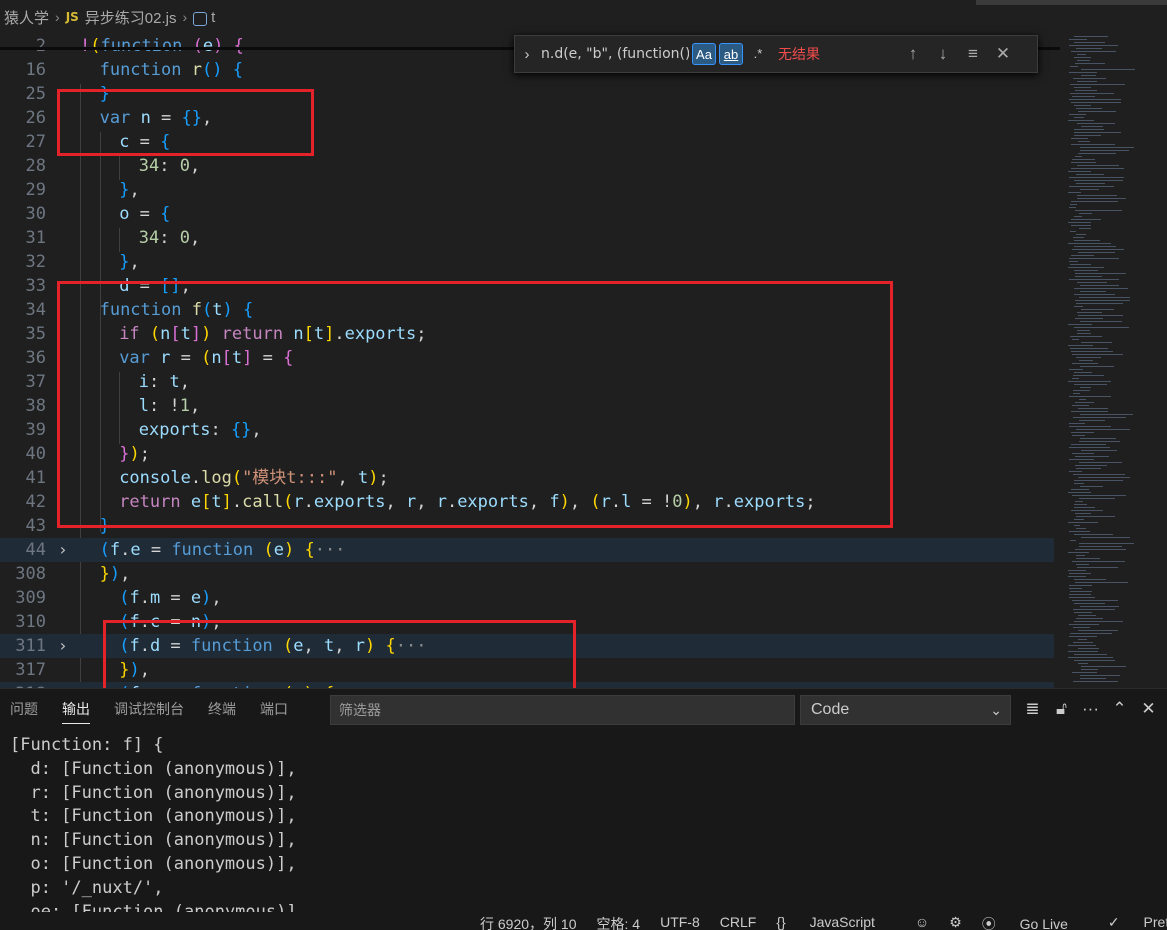 Image resolution: width=1167 pixels, height=930 pixels. I want to click on close-icon: ✕, so click(1003, 54).